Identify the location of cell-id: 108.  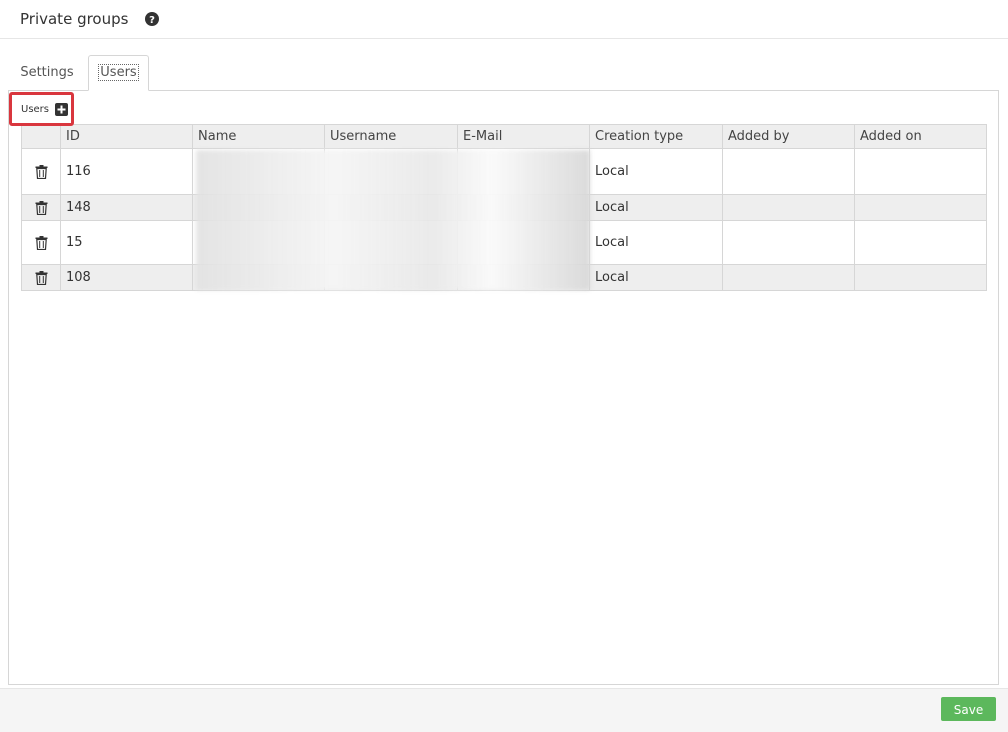
(127, 277).